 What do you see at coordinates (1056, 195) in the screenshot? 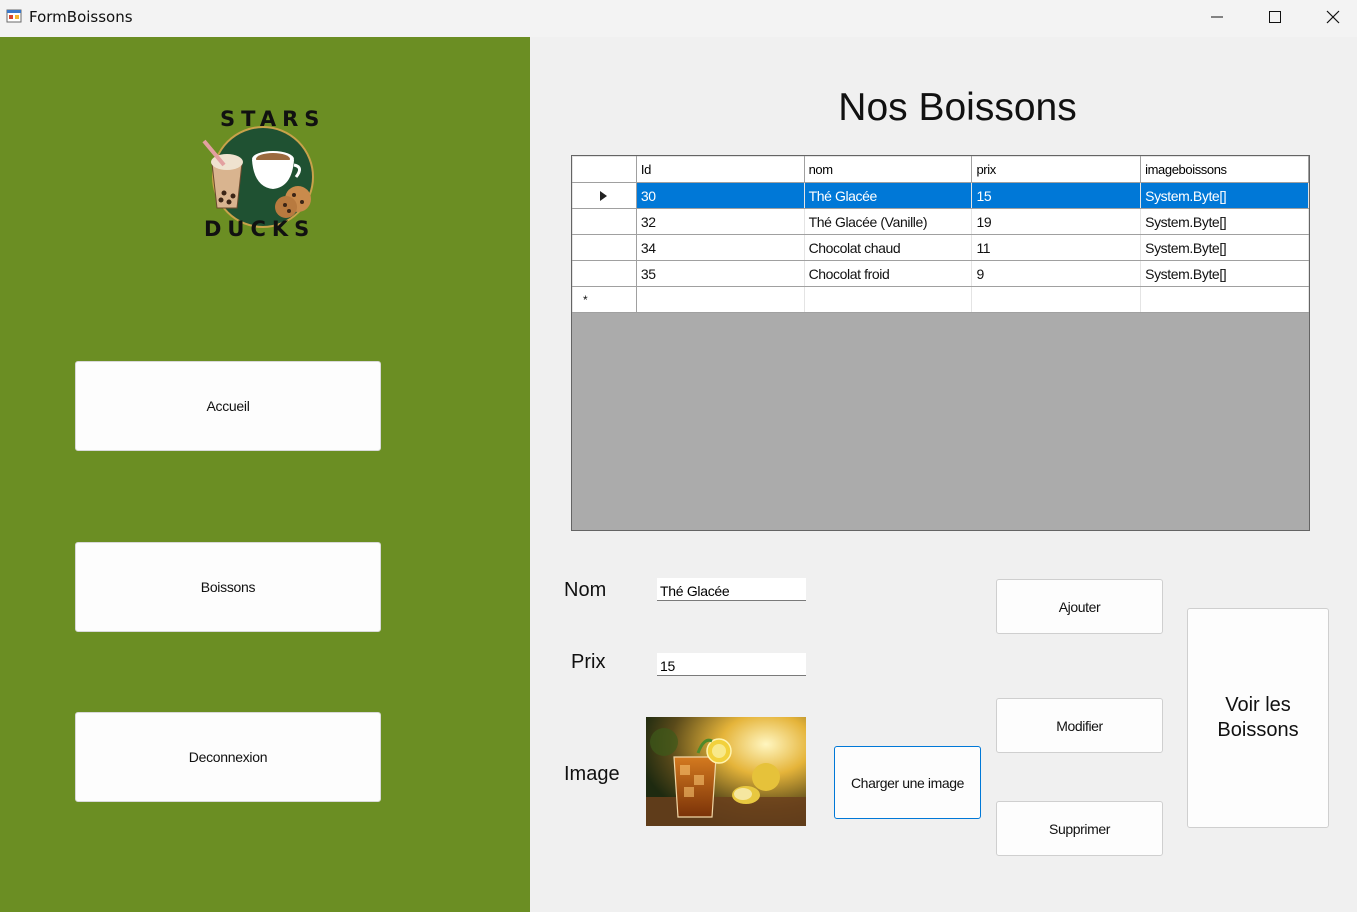
I see `cell-prix: 15` at bounding box center [1056, 195].